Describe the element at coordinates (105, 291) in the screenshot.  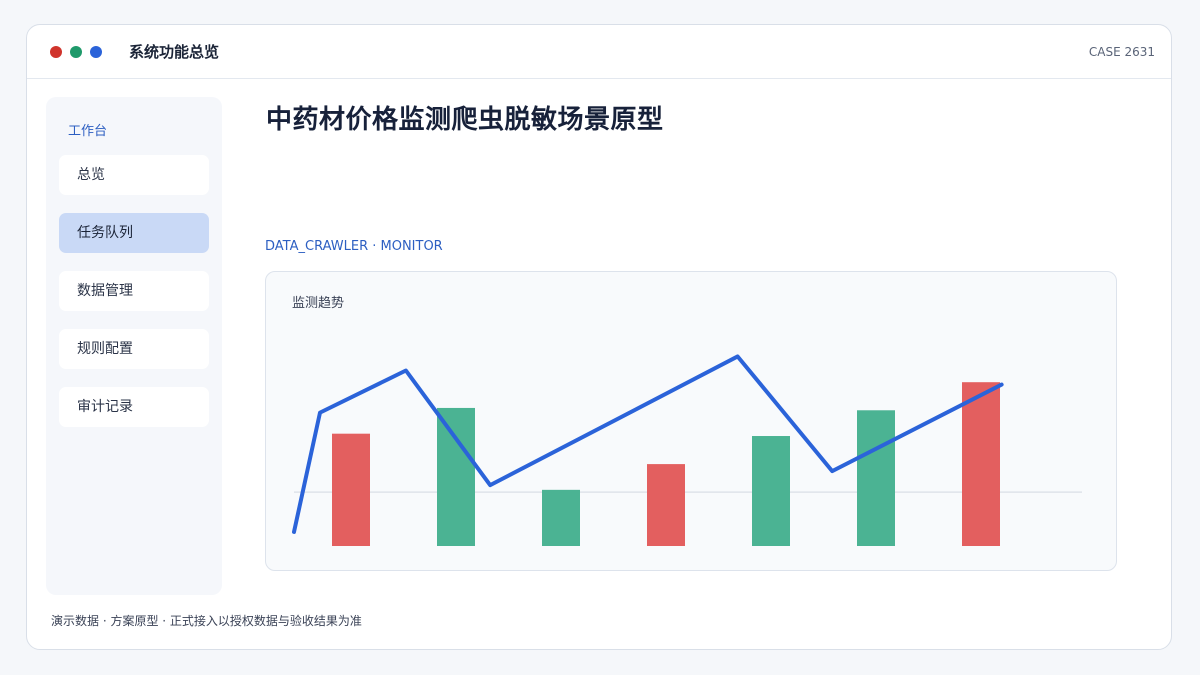
I see `sidebar-item-label: 数据管理` at that location.